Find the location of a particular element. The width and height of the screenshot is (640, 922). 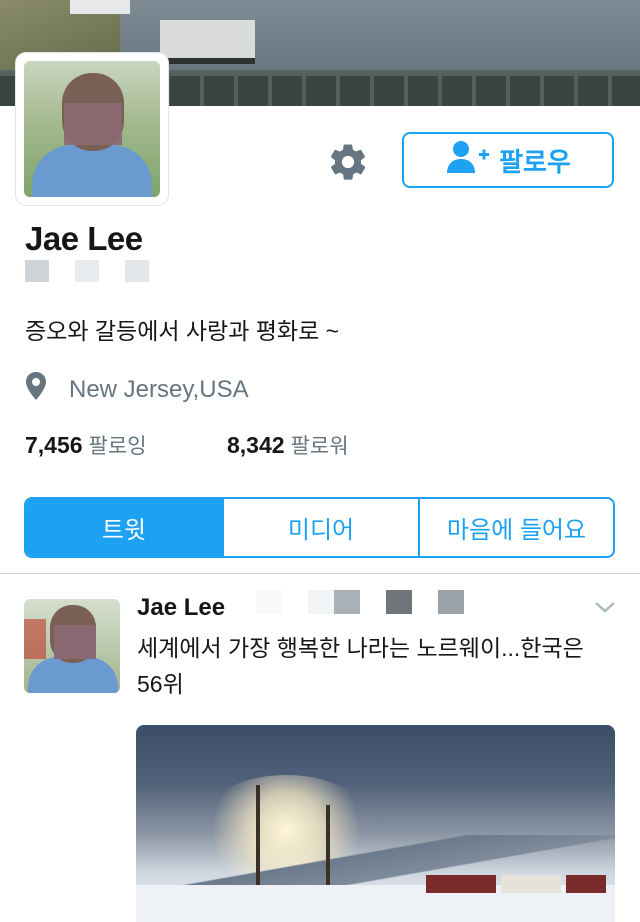

tab-likes: 마음에 들어요 is located at coordinates (516, 527).